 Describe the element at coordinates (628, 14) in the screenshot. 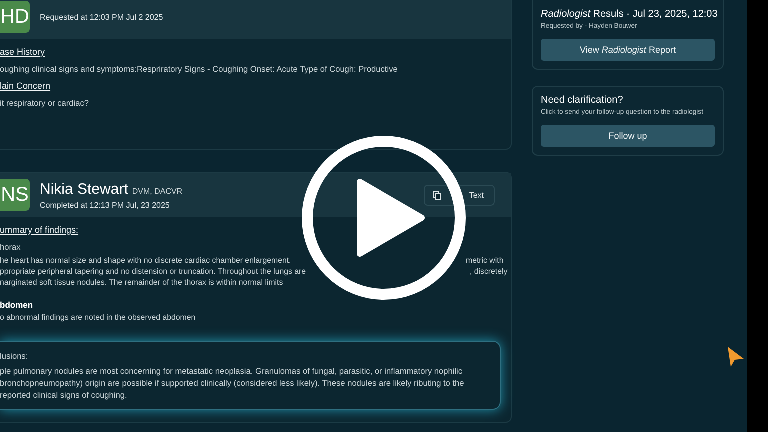

I see `results-title: Radiologist Resuls - Jul 23, 2025, 12:03` at that location.